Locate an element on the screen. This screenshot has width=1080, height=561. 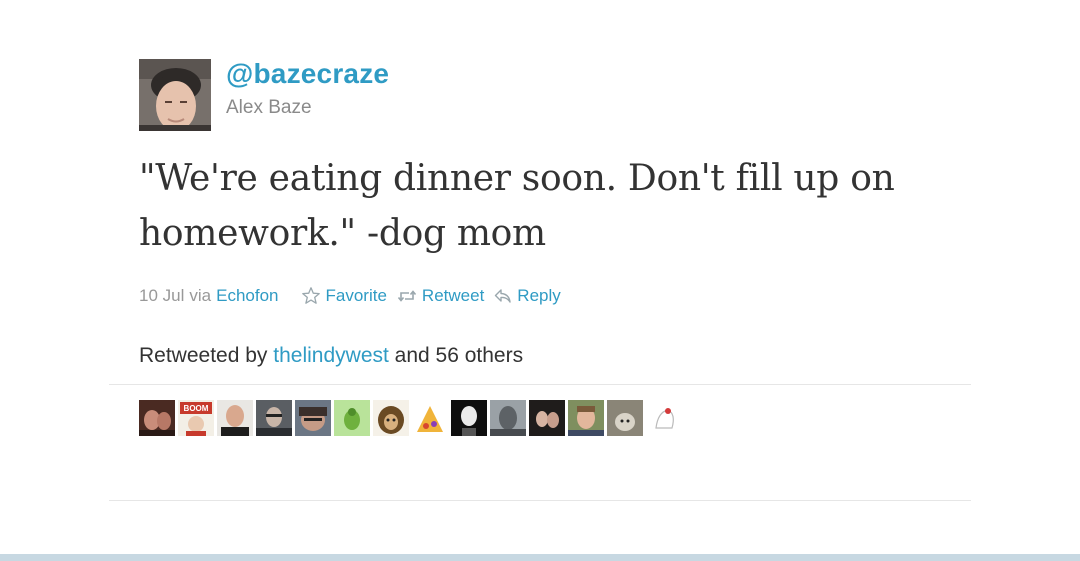
retweet-button: Retweet is located at coordinates (440, 296).